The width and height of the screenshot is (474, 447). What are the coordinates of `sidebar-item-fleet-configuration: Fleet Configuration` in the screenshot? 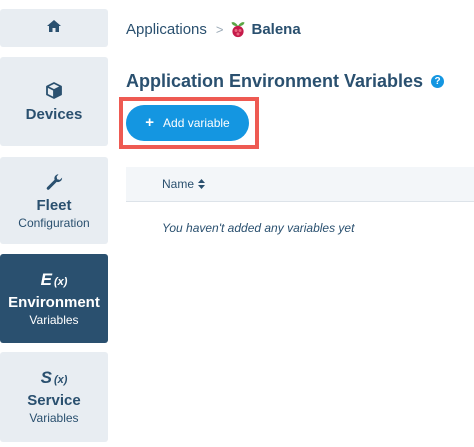 It's located at (54, 200).